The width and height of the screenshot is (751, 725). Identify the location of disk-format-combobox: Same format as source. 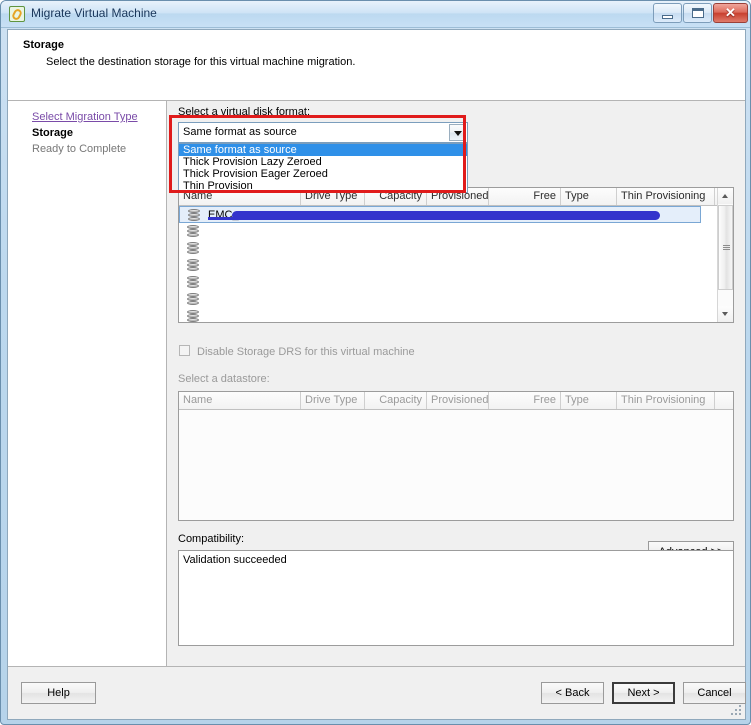
(323, 132).